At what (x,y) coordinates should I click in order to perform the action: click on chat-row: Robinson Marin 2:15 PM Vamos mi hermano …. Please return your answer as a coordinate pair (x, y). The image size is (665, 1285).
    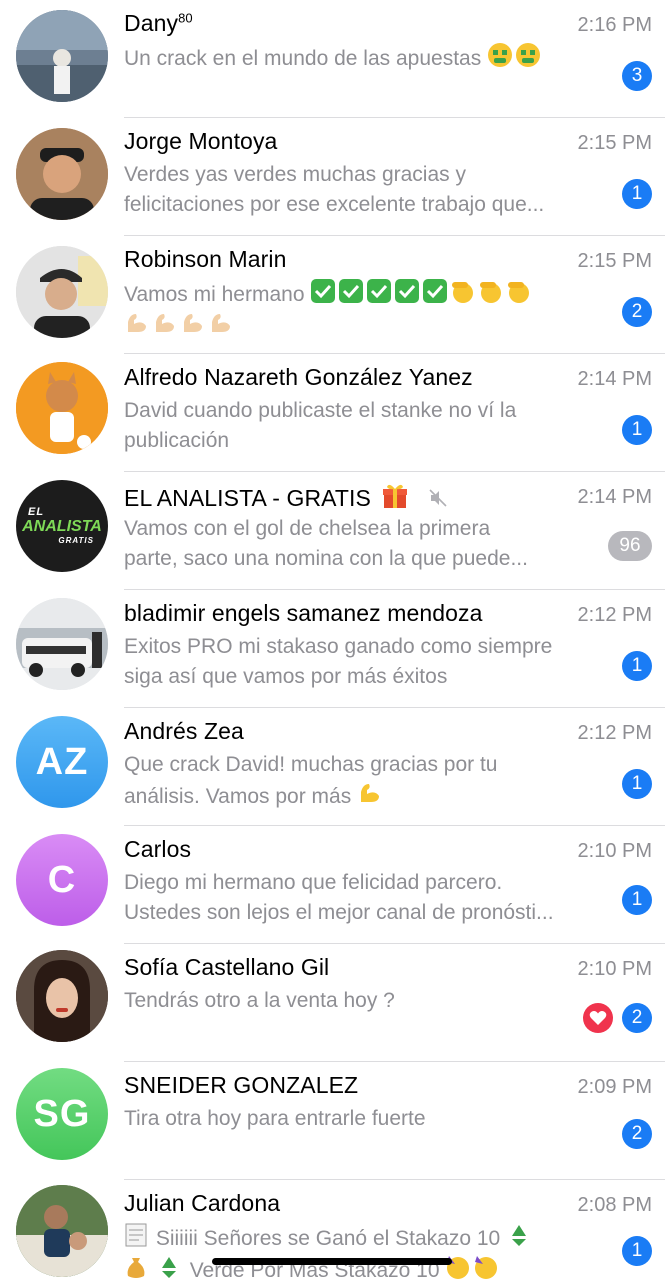
    Looking at the image, I should click on (332, 295).